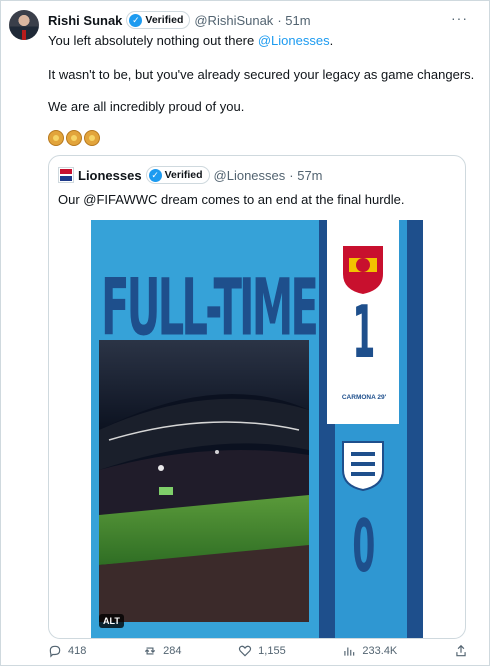 This screenshot has width=490, height=666. I want to click on reply-count: 418, so click(77, 651).